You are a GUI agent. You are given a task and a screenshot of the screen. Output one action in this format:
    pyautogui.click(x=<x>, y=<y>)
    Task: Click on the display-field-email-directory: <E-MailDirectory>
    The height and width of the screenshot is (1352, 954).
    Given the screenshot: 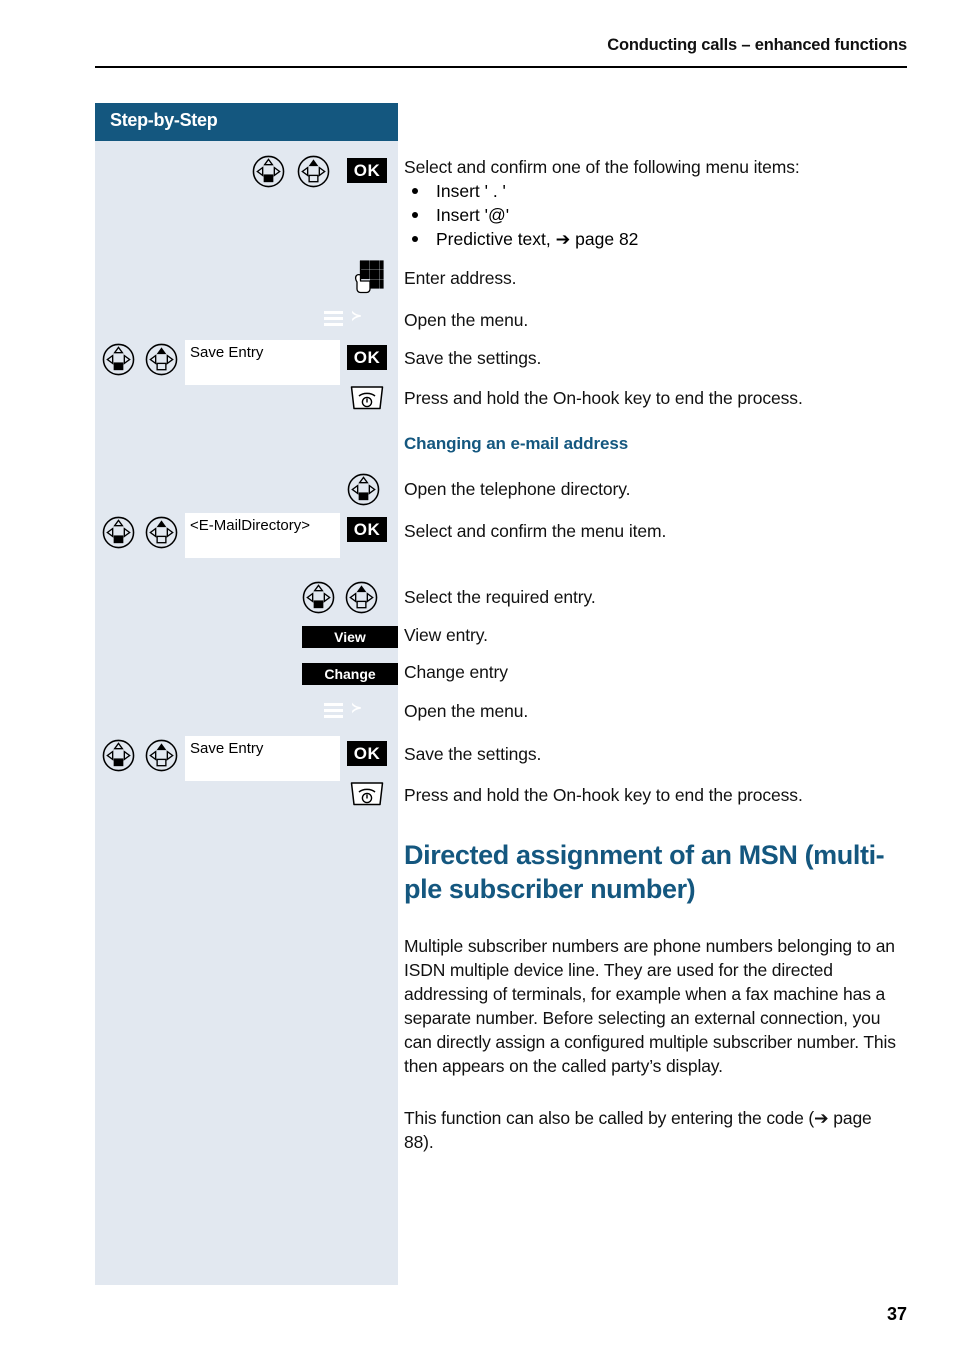 What is the action you would take?
    pyautogui.click(x=262, y=535)
    